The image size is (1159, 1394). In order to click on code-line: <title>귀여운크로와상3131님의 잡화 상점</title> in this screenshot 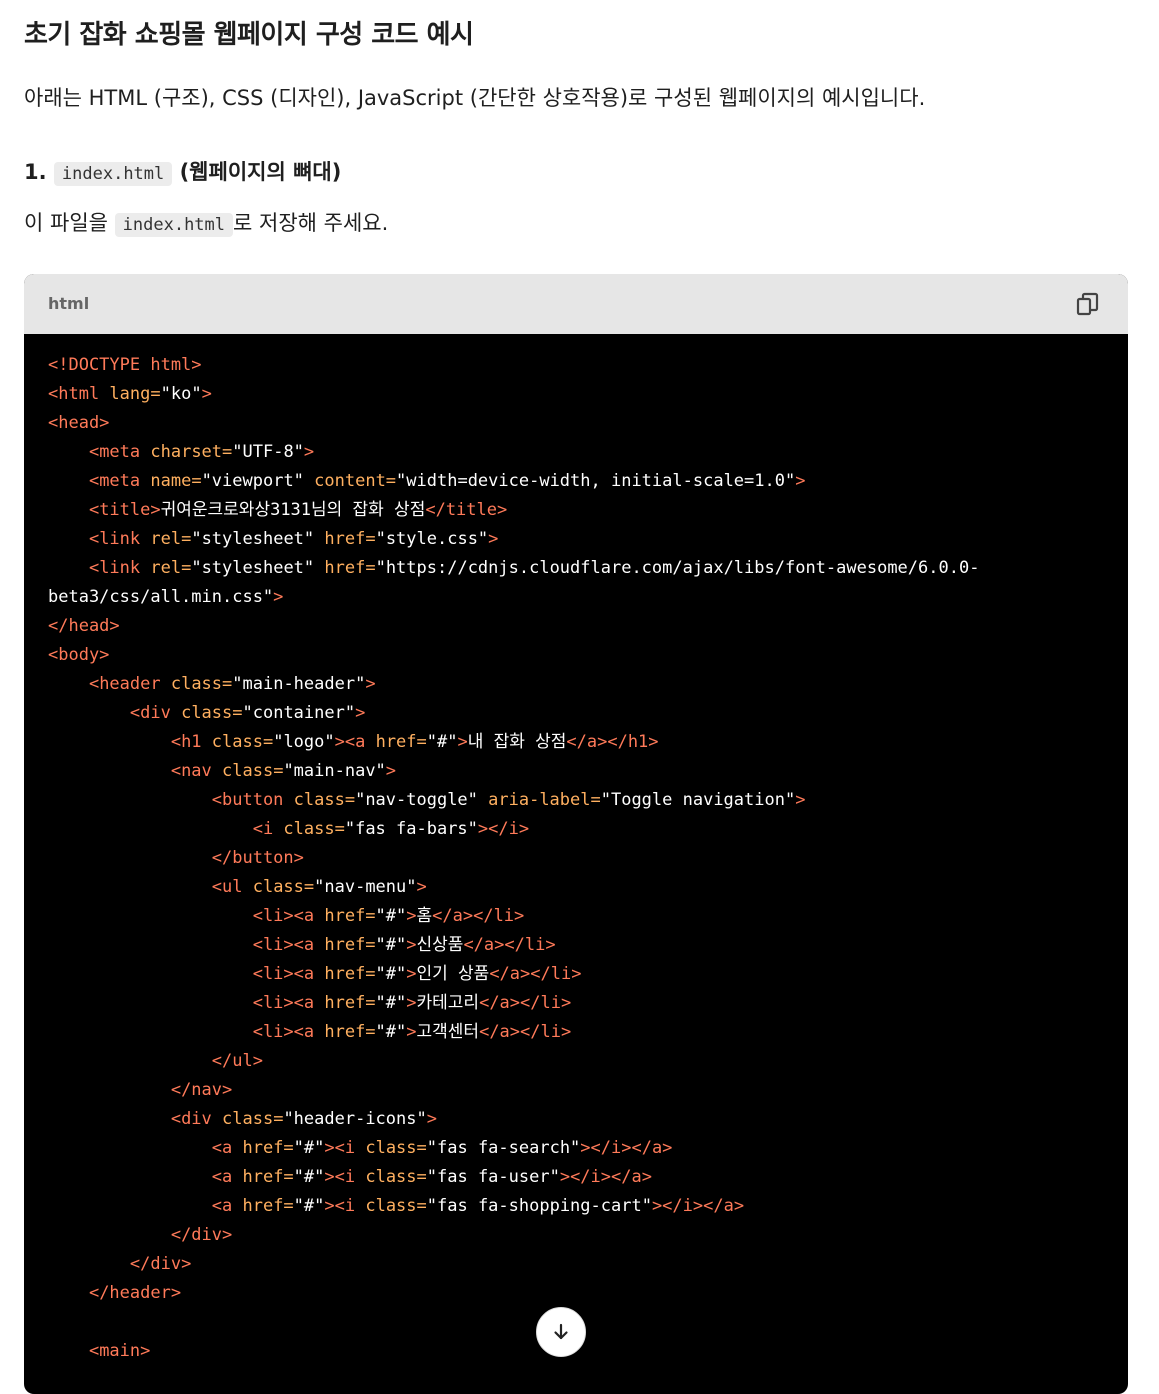, I will do `click(576, 510)`.